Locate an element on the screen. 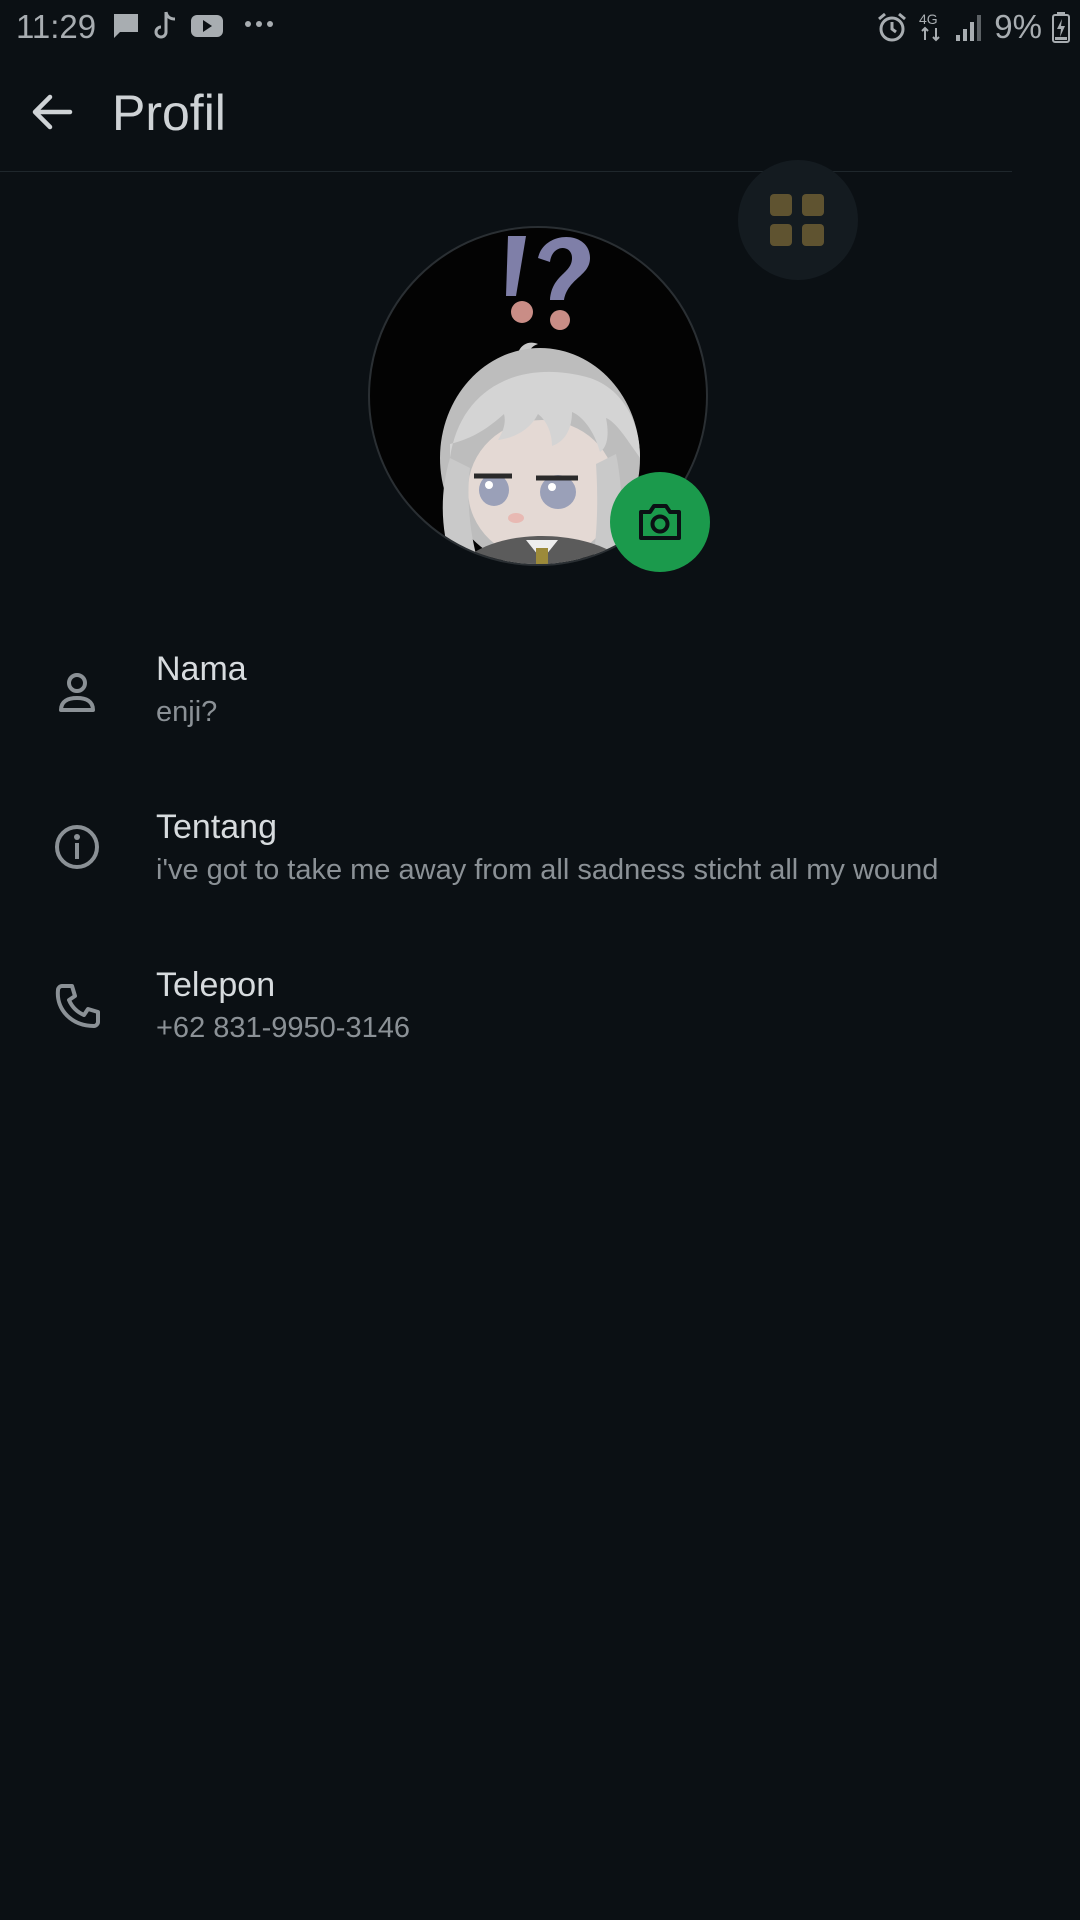 The height and width of the screenshot is (1920, 1080). name-row: Nama enji? is located at coordinates (540, 690).